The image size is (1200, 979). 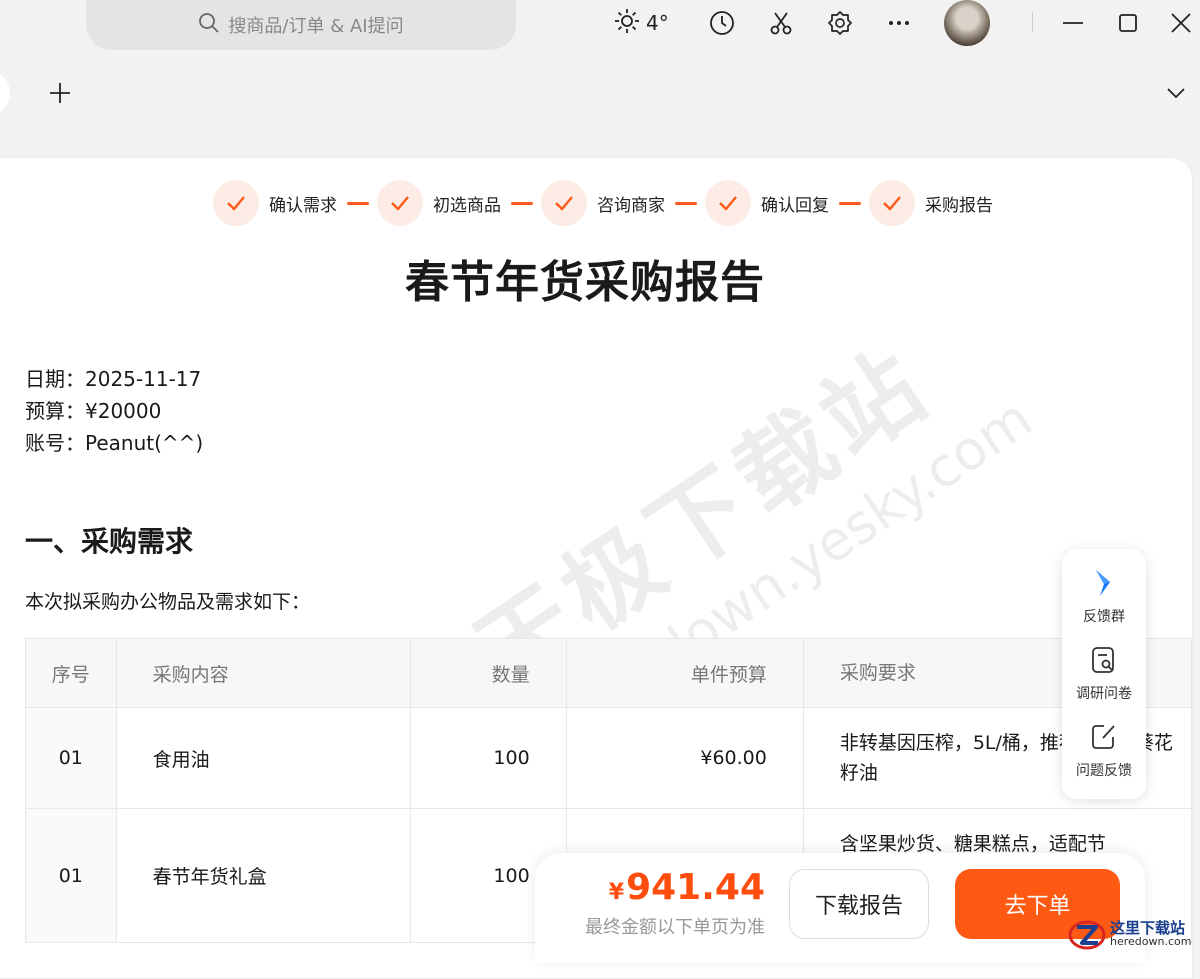 I want to click on price-note: 最终金额以下单页为准, so click(x=675, y=927).